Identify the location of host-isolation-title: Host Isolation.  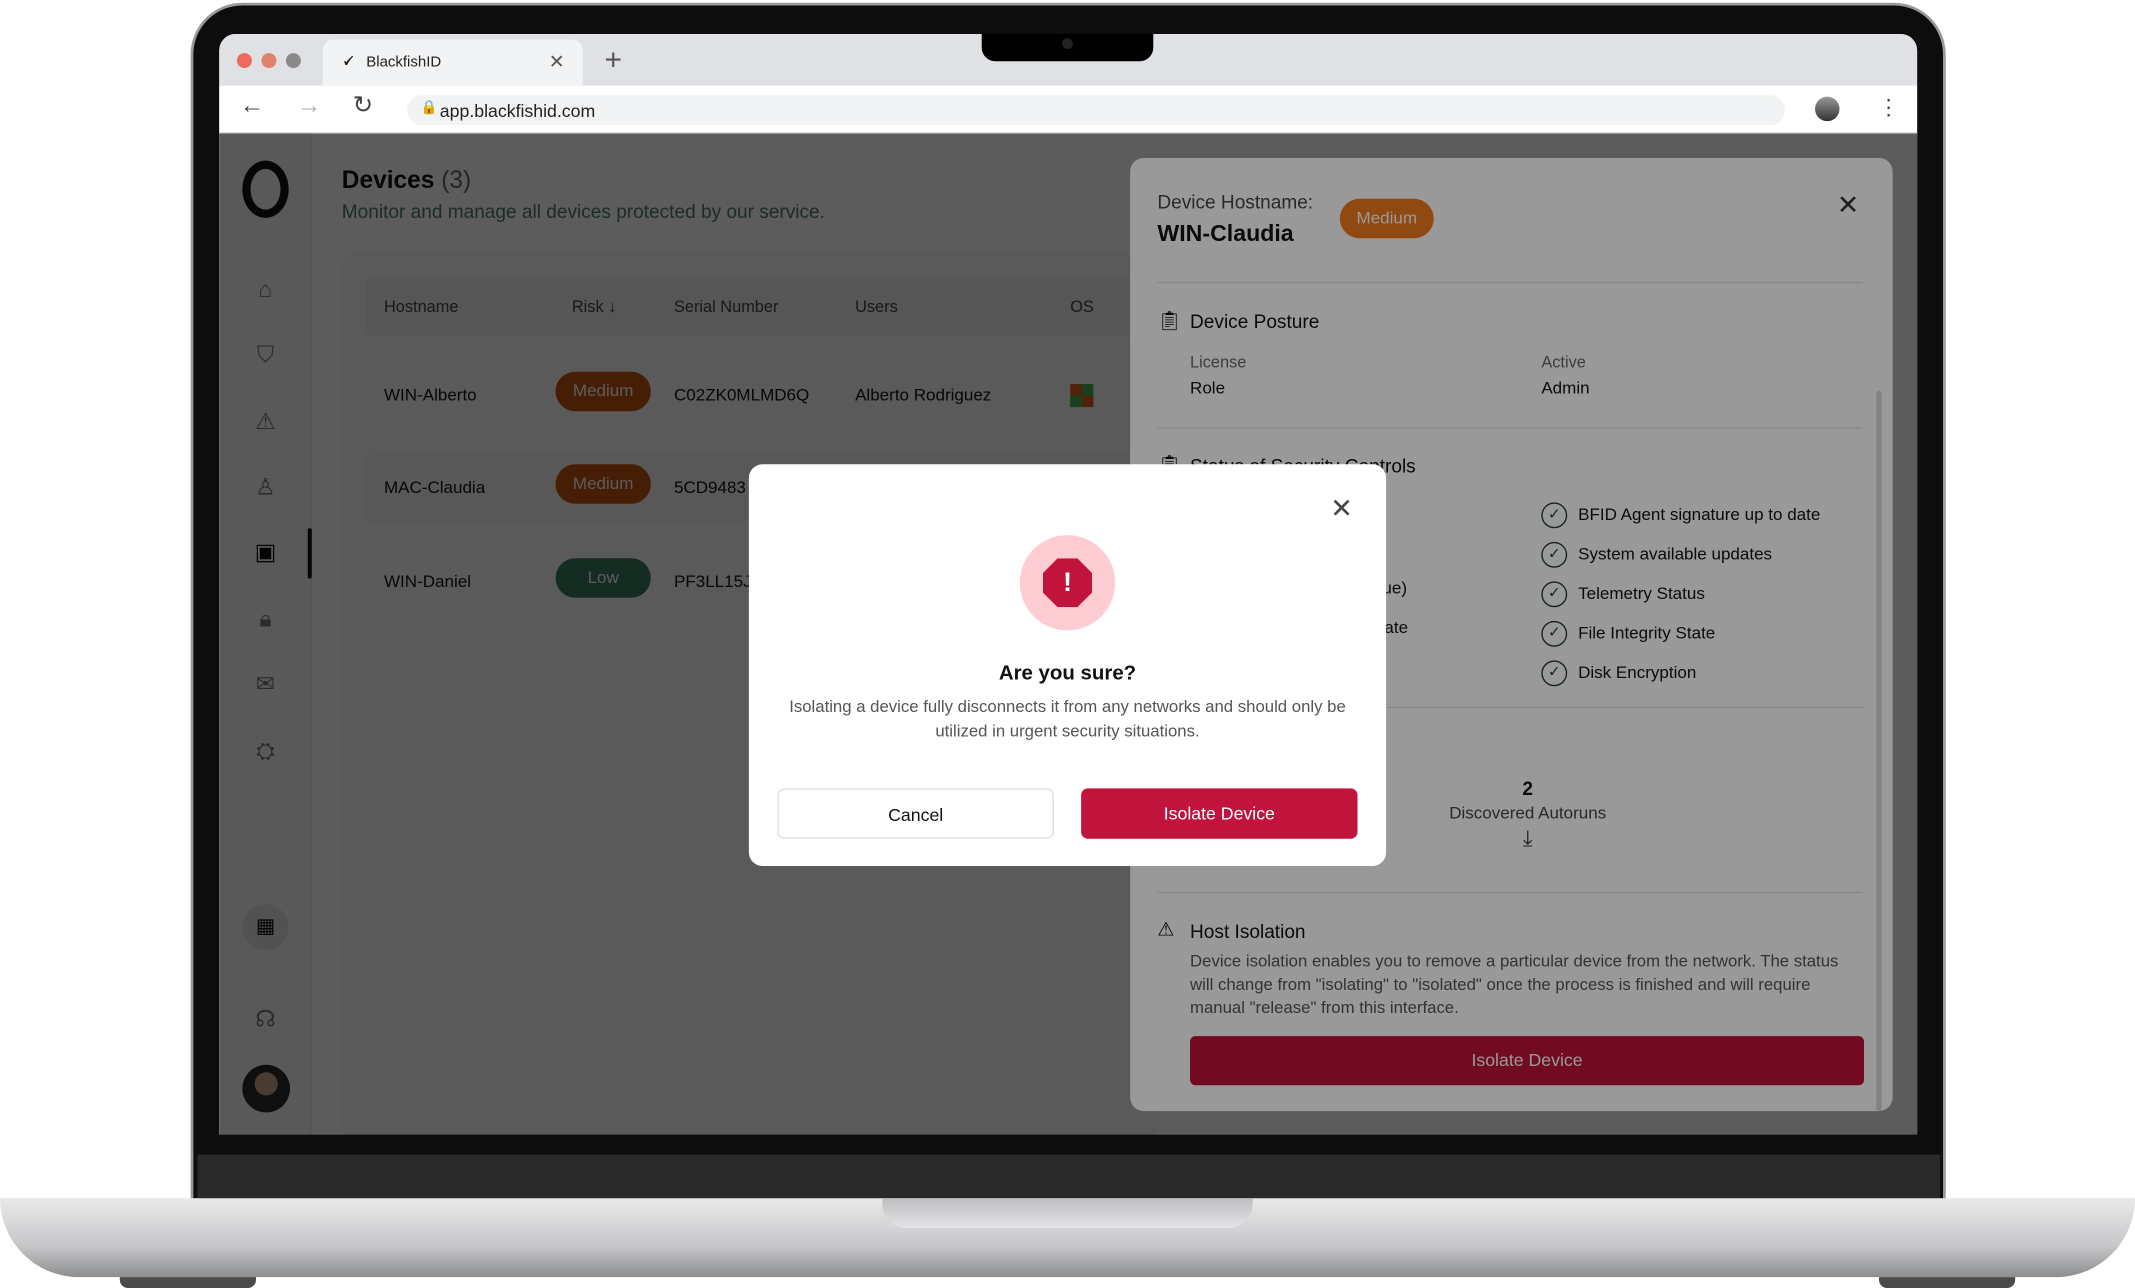
(1248, 931).